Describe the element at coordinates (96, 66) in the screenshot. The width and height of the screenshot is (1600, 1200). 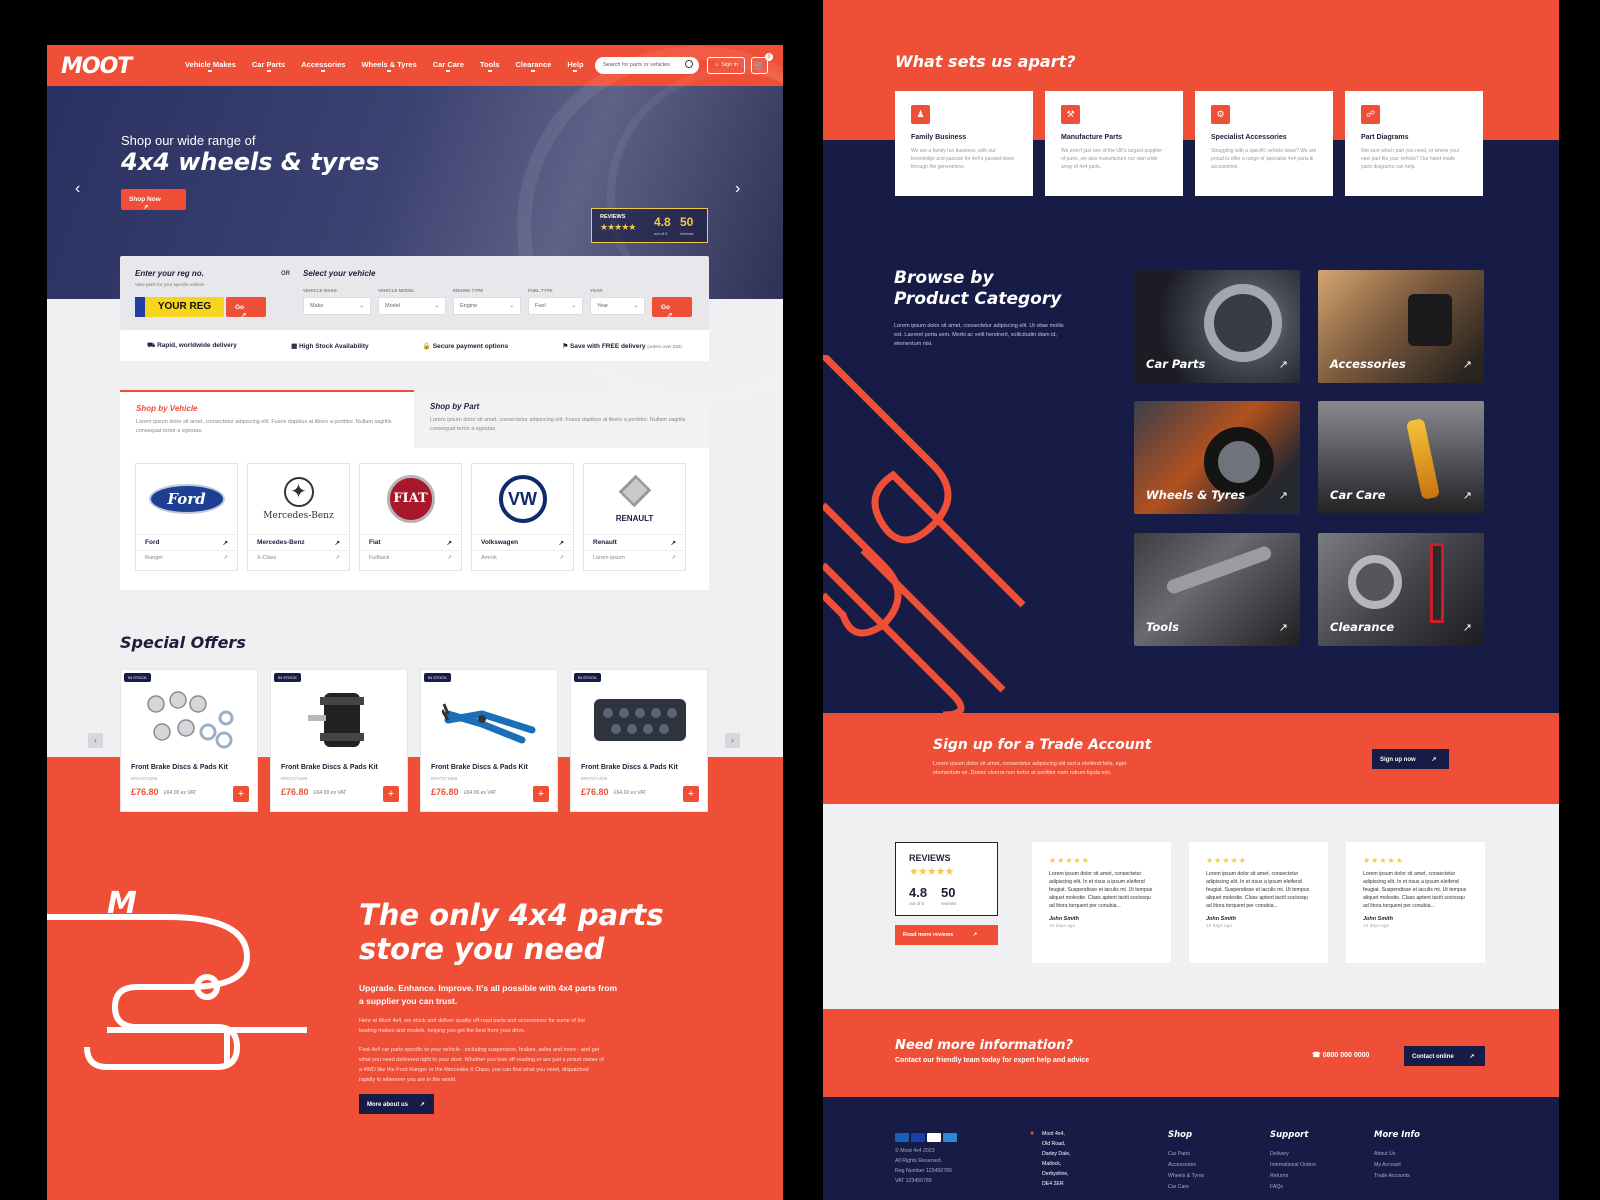
I see `site-logo: MOOT` at that location.